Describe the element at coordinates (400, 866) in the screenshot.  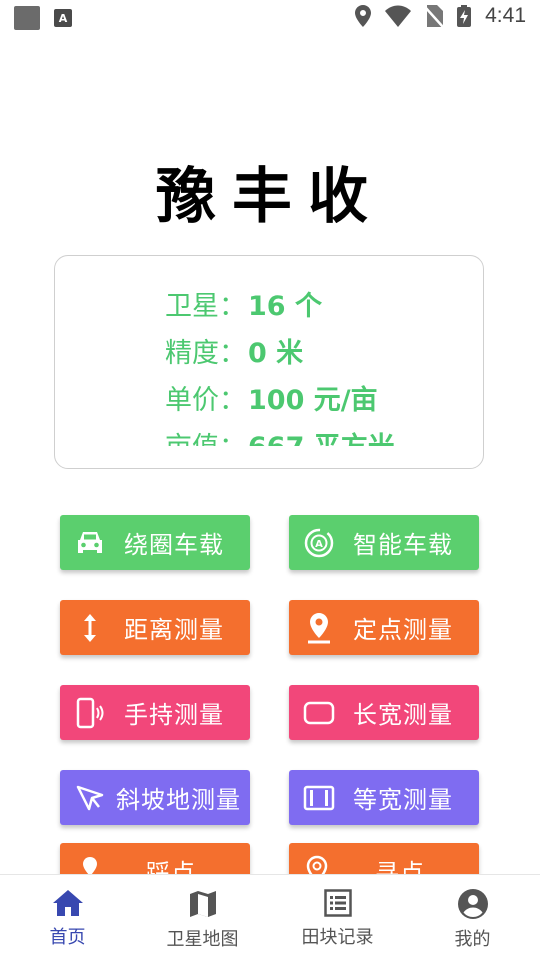
I see `find-point-label: 寻点` at that location.